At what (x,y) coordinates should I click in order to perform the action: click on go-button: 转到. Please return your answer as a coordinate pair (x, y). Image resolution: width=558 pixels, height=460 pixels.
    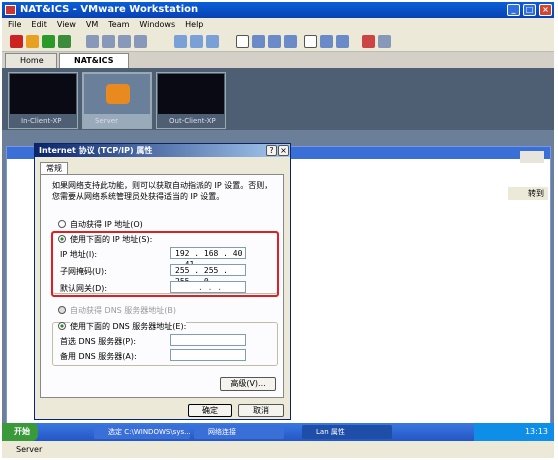
    Looking at the image, I should click on (528, 193).